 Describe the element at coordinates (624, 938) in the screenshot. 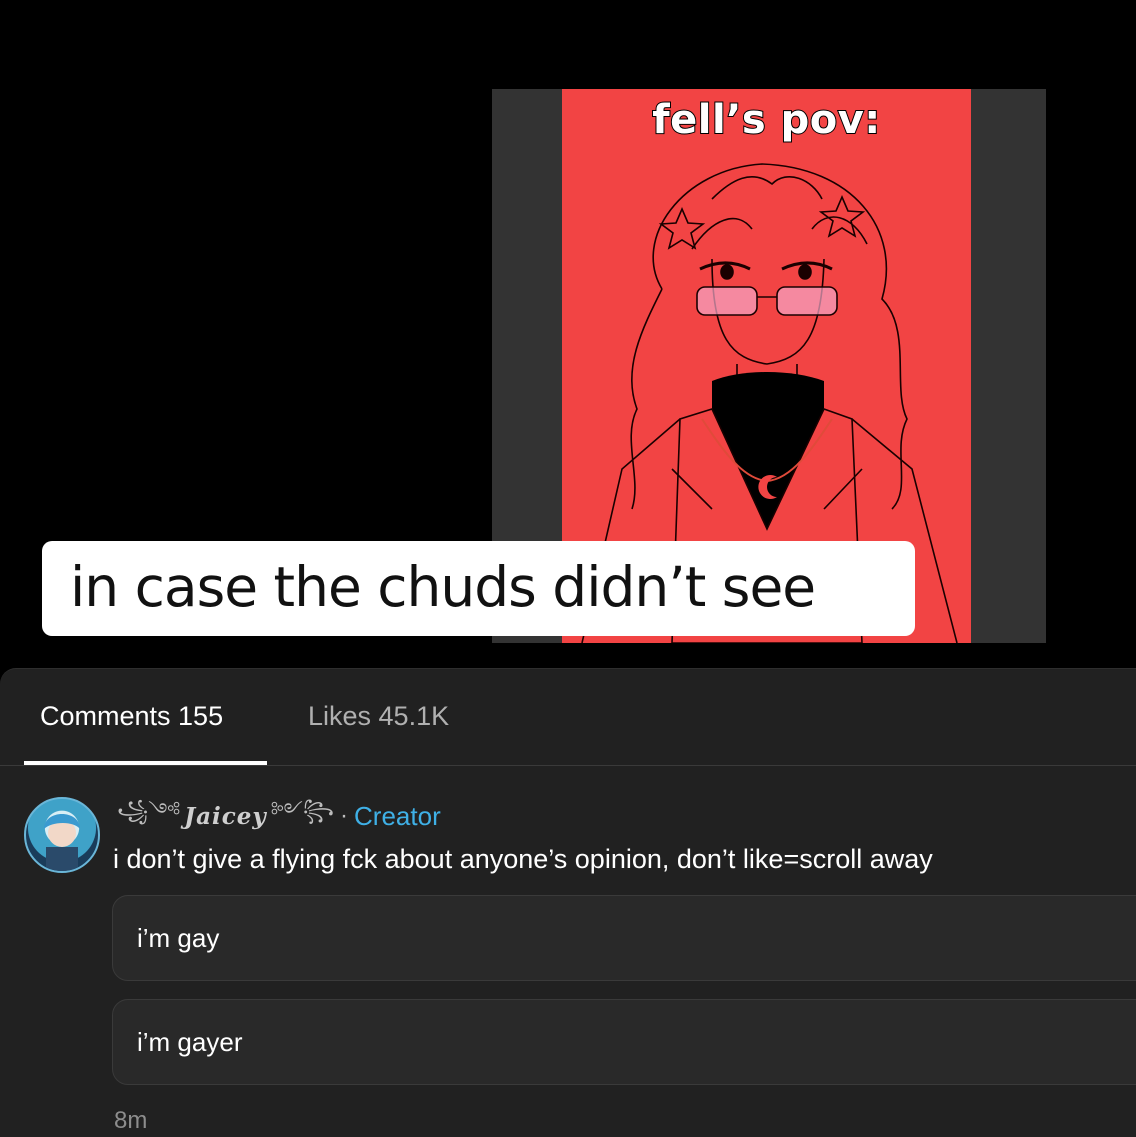

I see `reply-bubble: i’m gay` at that location.